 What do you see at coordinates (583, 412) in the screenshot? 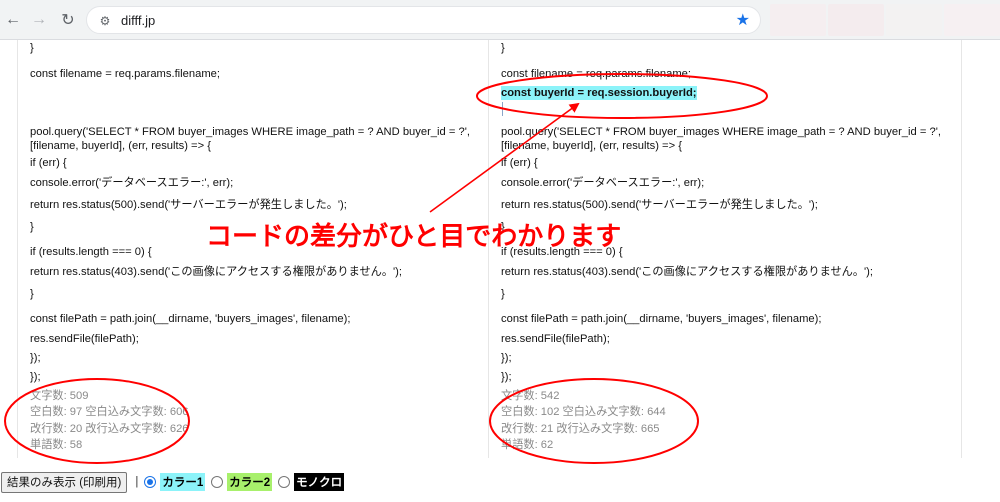
I see `space-count: 空白数: 102 空白込み文字数: 644` at bounding box center [583, 412].